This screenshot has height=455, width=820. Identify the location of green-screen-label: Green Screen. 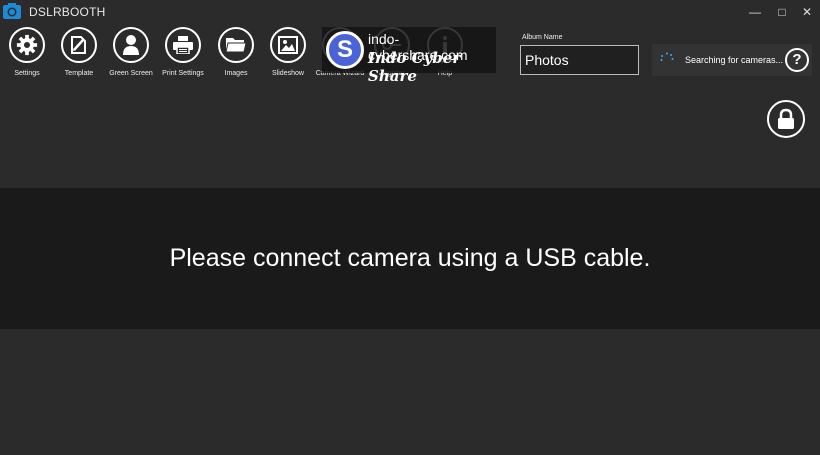
(131, 73).